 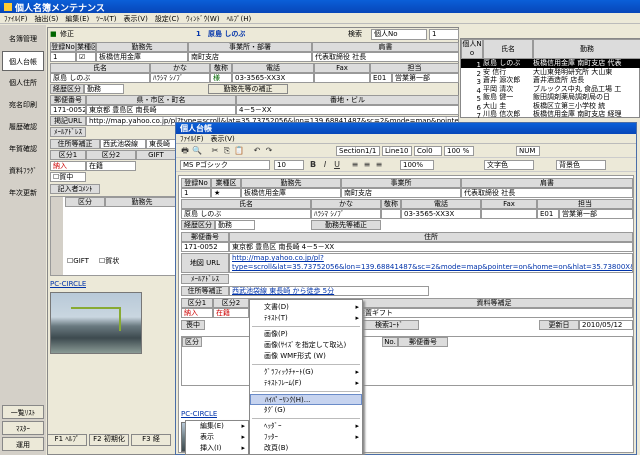 I want to click on context-menu-item: ﾌｯﾀｰ ▸, so click(x=306, y=437).